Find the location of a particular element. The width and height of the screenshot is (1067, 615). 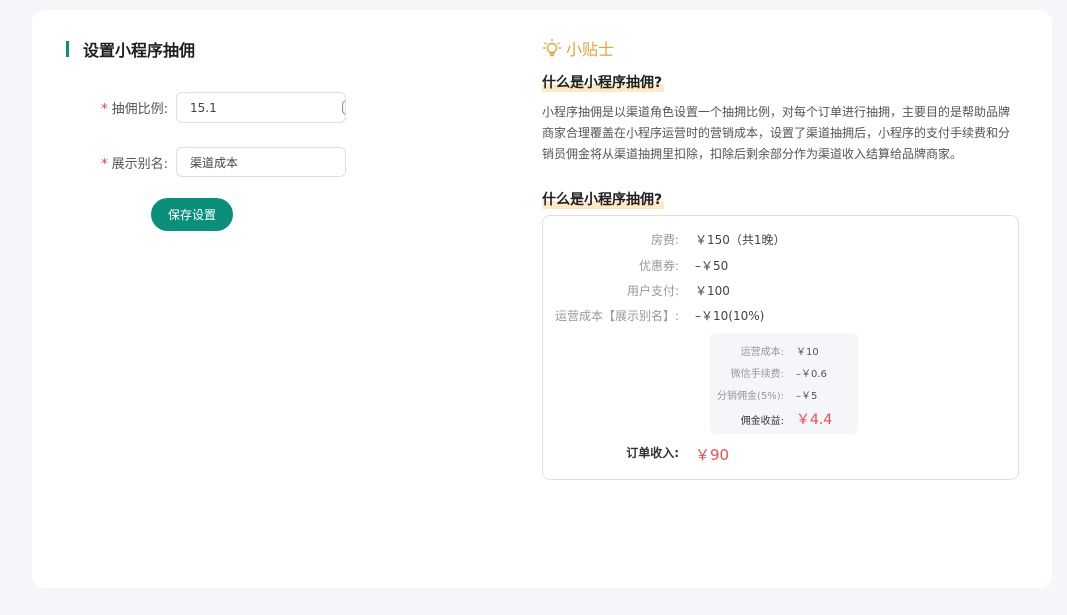

breakdown-value: –￥5 is located at coordinates (807, 396).